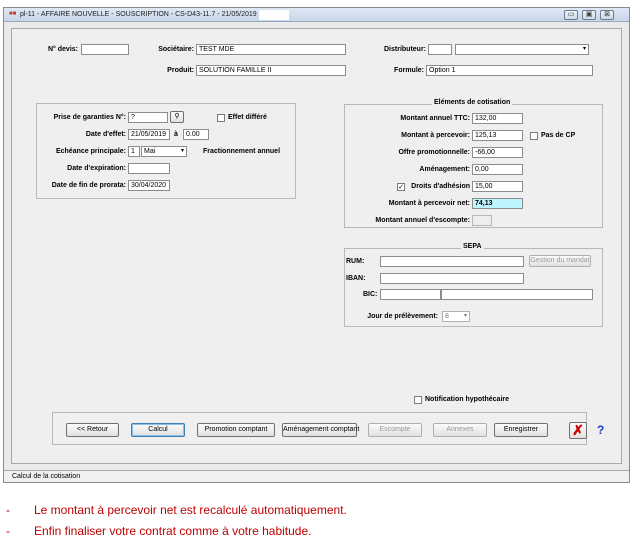 The image size is (637, 548). Describe the element at coordinates (558, 135) in the screenshot. I see `pas-de-cp-label: Pas de CP` at that location.